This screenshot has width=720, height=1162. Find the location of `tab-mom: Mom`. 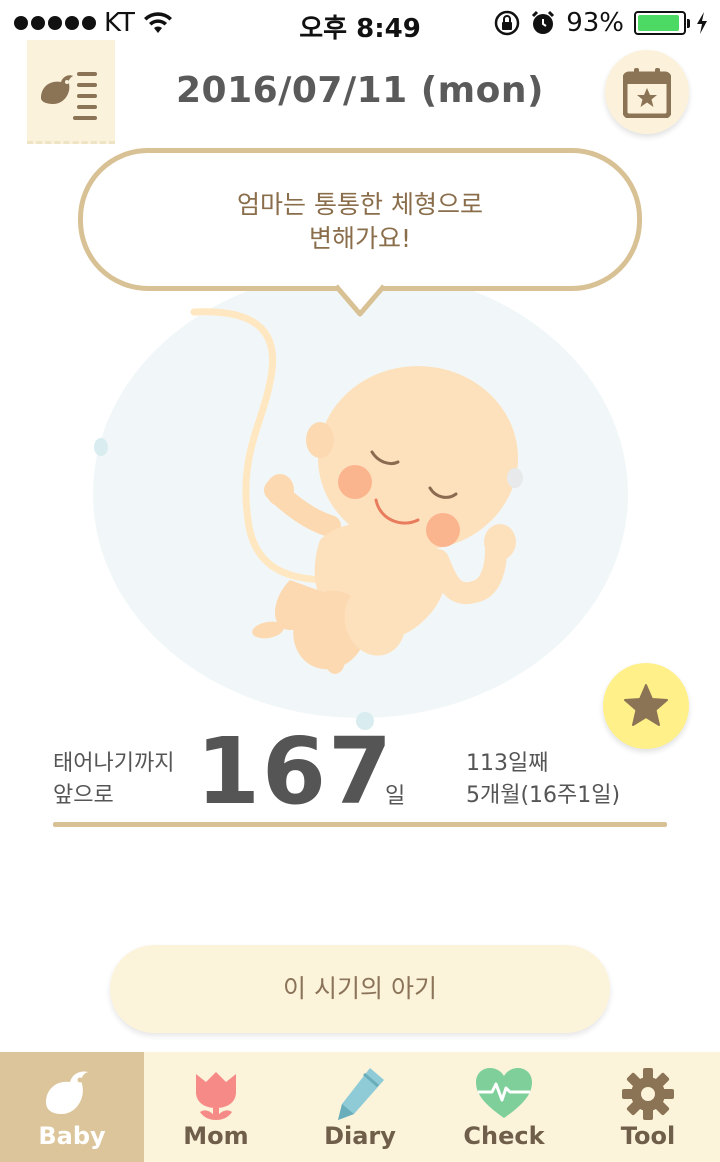

tab-mom: Mom is located at coordinates (216, 1107).